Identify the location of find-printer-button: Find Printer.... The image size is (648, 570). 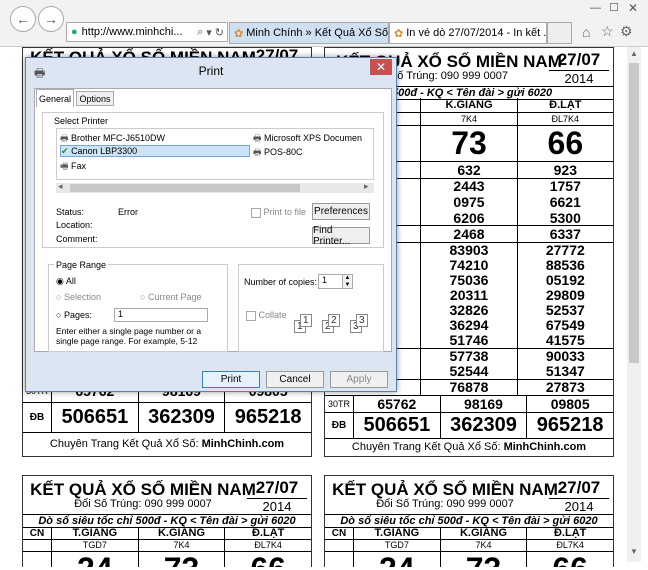
(341, 236).